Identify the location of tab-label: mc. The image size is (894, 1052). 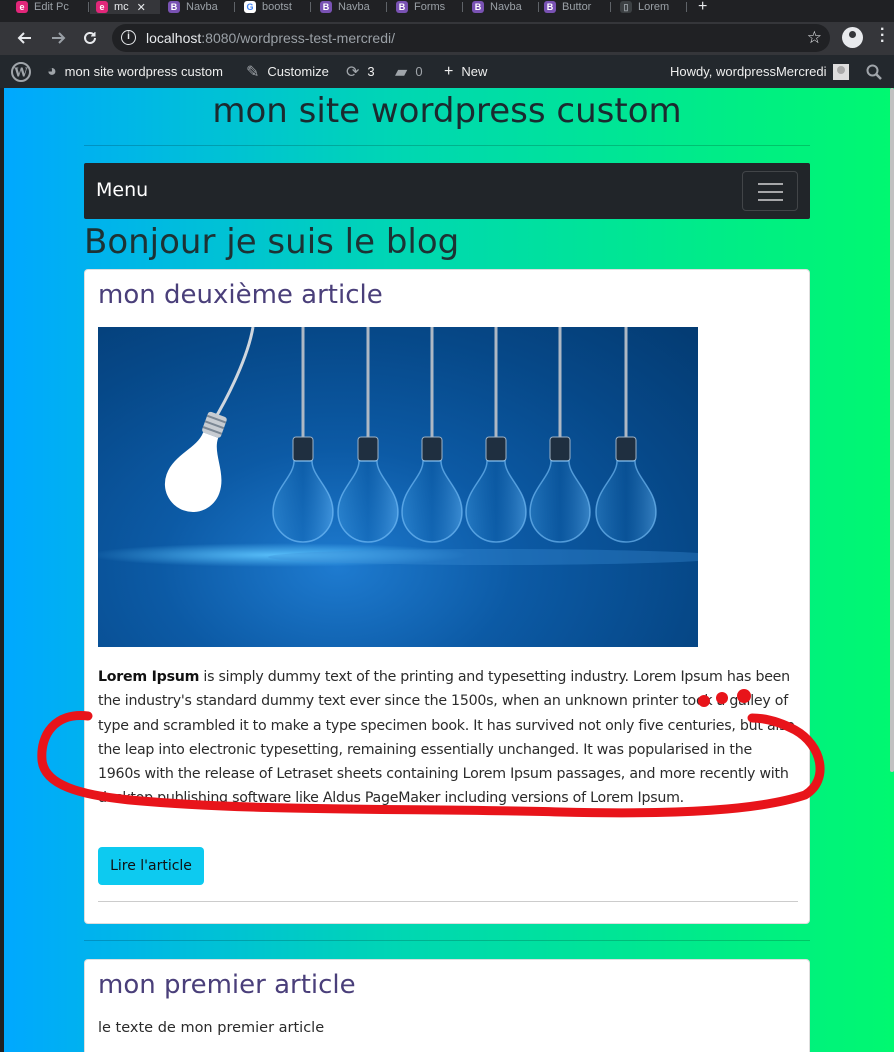
(121, 7).